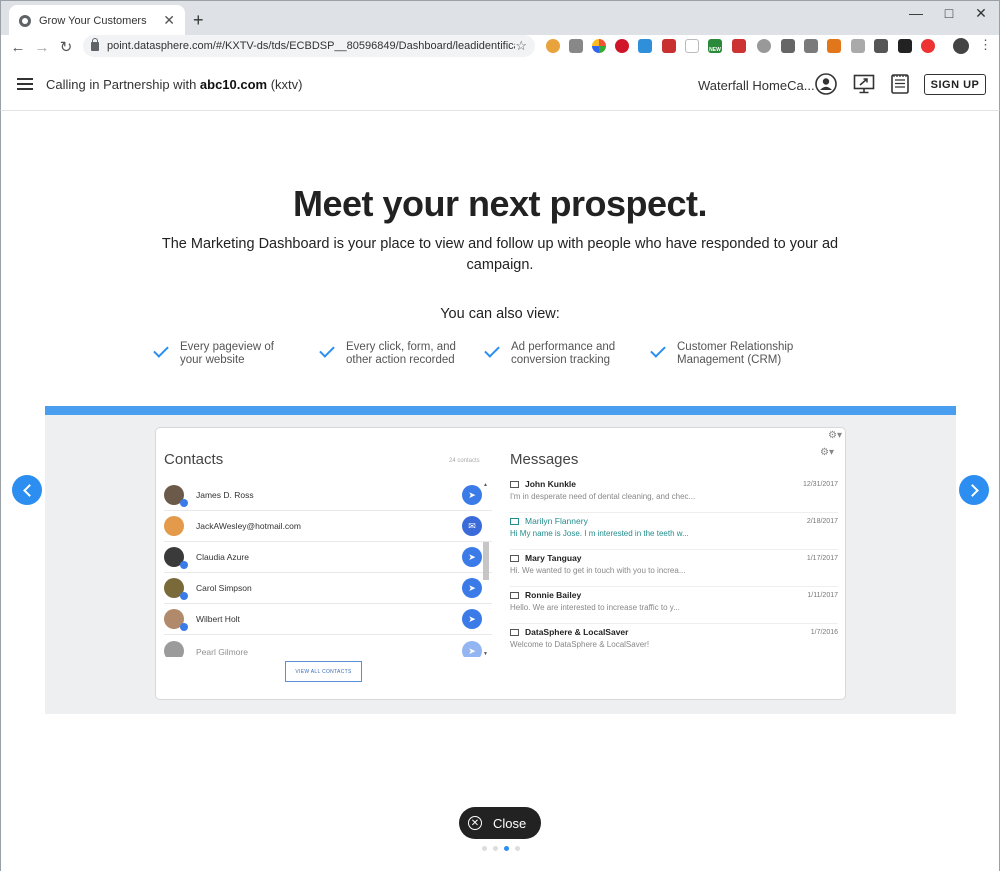 Image resolution: width=1000 pixels, height=871 pixels. I want to click on carousel-dots, so click(504, 848).